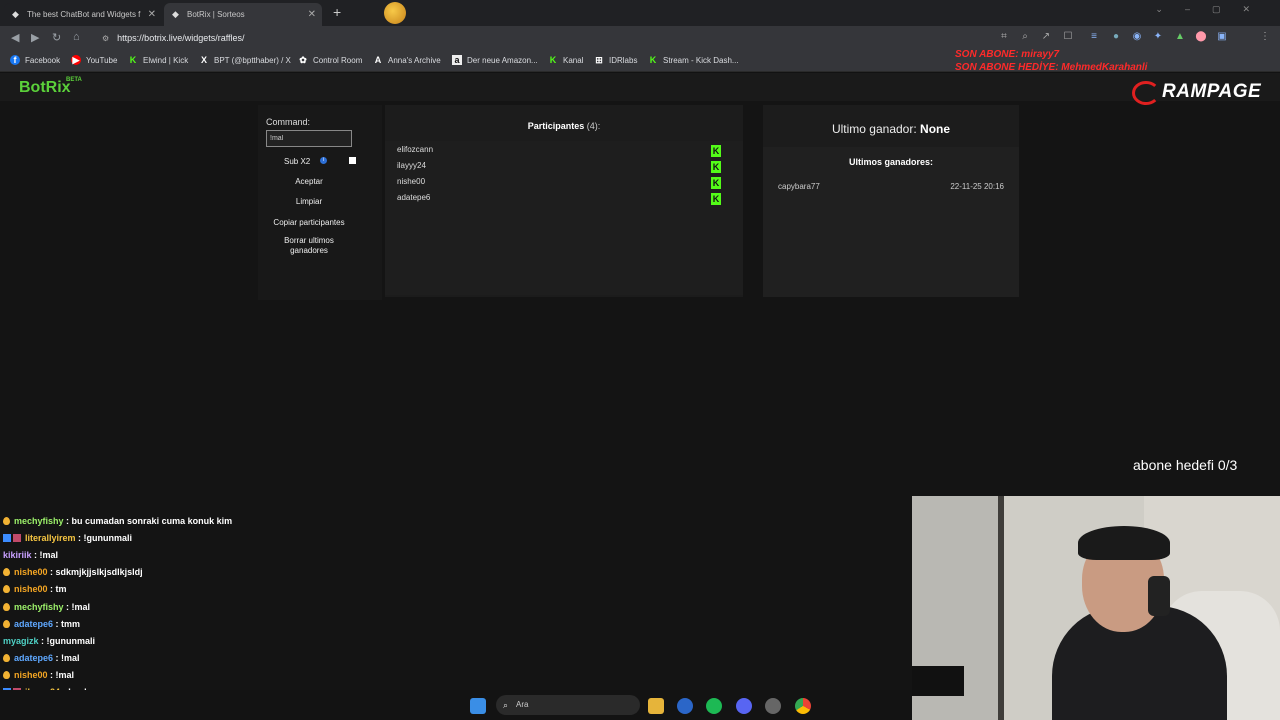 The width and height of the screenshot is (1280, 720). Describe the element at coordinates (352, 160) in the screenshot. I see `sub-x2-checkbox` at that location.